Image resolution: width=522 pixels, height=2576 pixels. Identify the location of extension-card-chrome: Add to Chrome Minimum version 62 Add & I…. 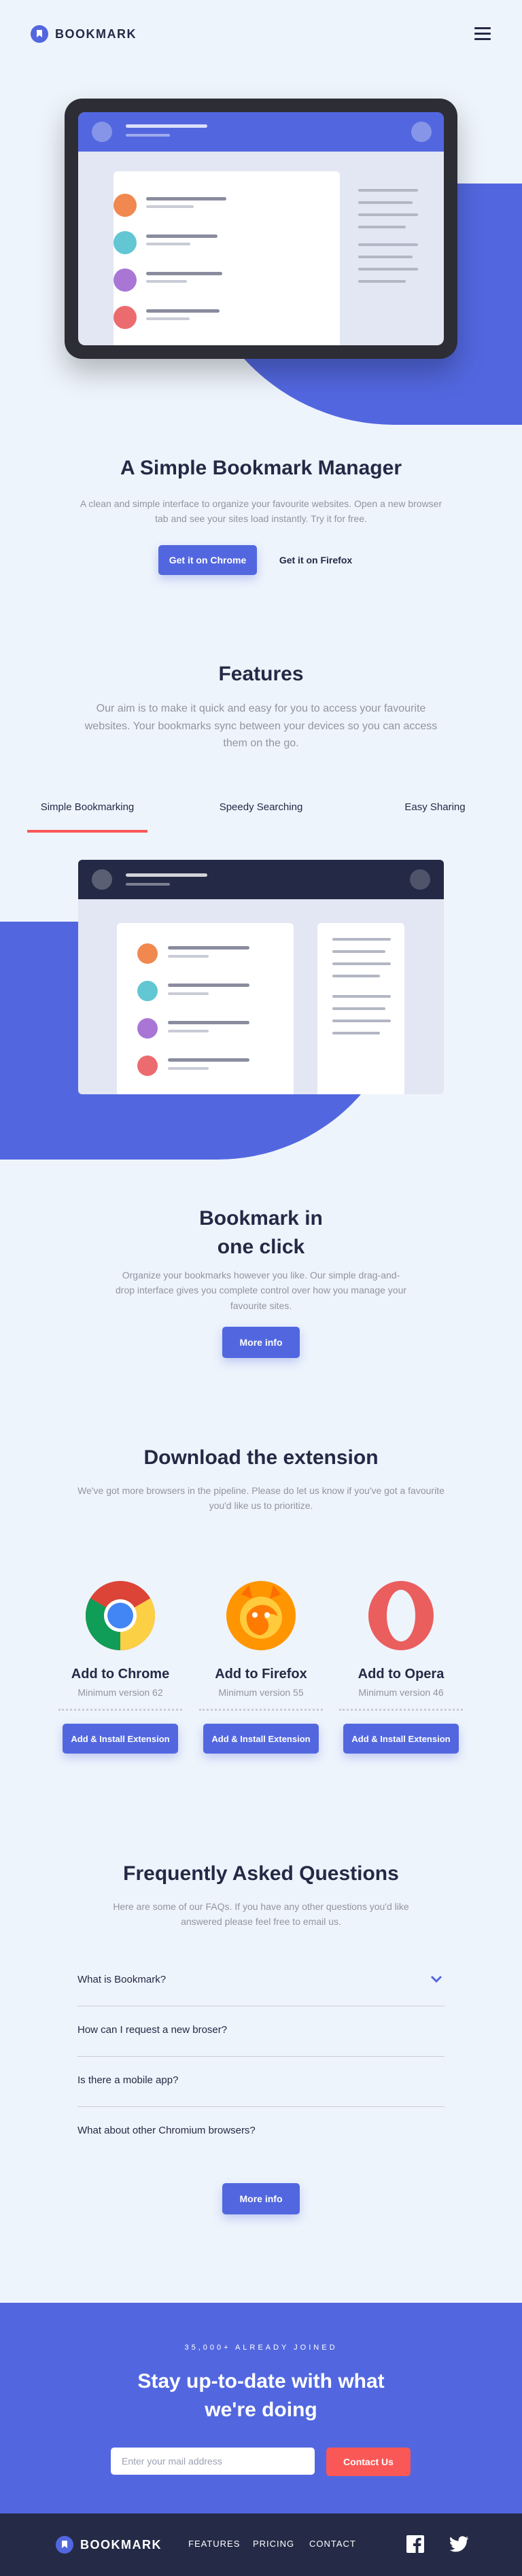
(120, 1663).